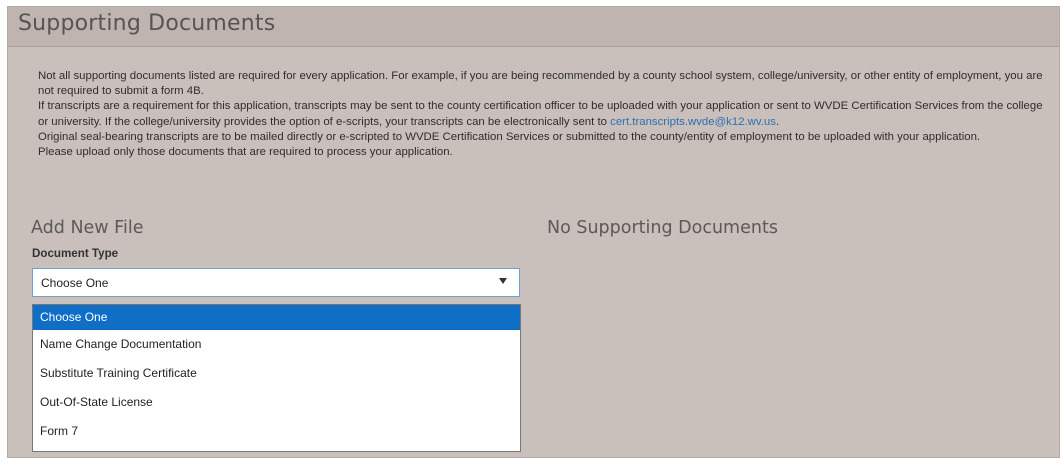 Image resolution: width=1060 pixels, height=464 pixels. Describe the element at coordinates (777, 121) in the screenshot. I see `instructions-paragraph-2-end: .` at that location.